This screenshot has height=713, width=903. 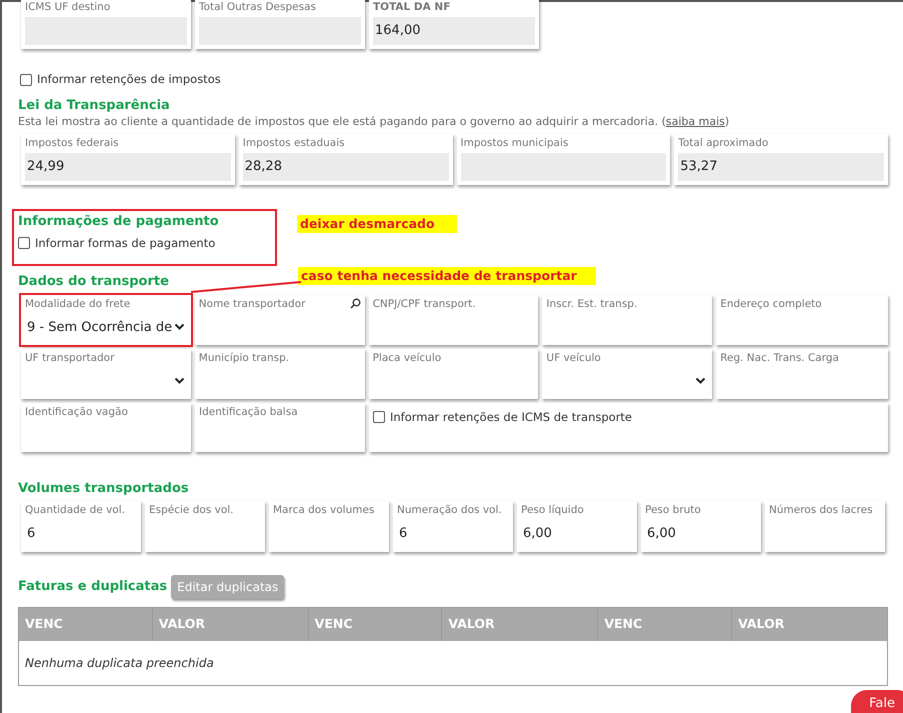 What do you see at coordinates (552, 509) in the screenshot?
I see `field-label: Peso líquido` at bounding box center [552, 509].